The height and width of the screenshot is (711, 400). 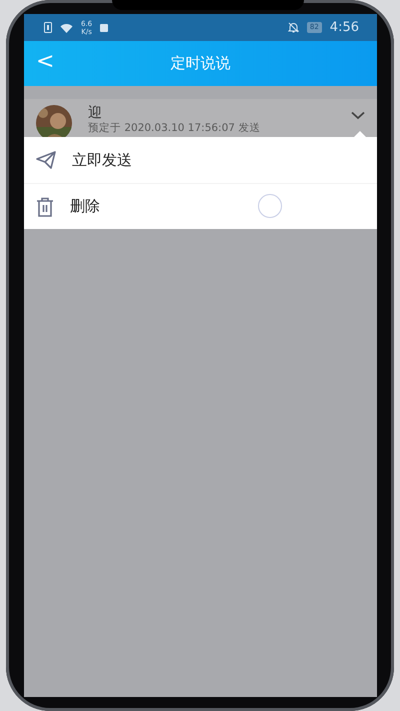 What do you see at coordinates (45, 206) in the screenshot?
I see `trash-icon` at bounding box center [45, 206].